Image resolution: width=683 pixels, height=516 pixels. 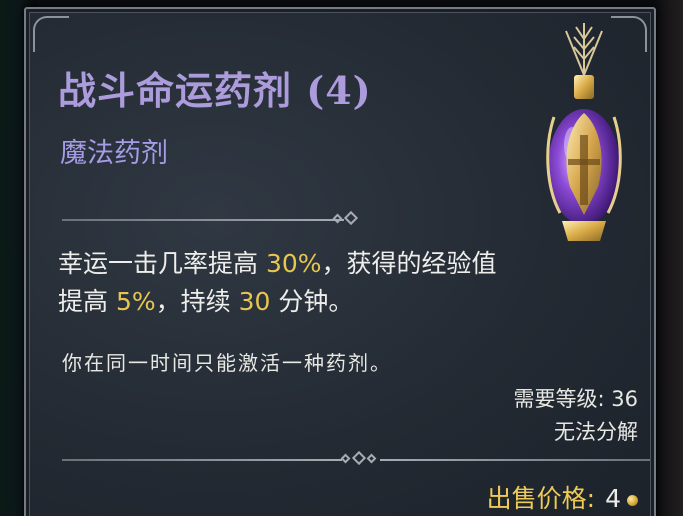 I want to click on description-text: ，持续, so click(x=197, y=301).